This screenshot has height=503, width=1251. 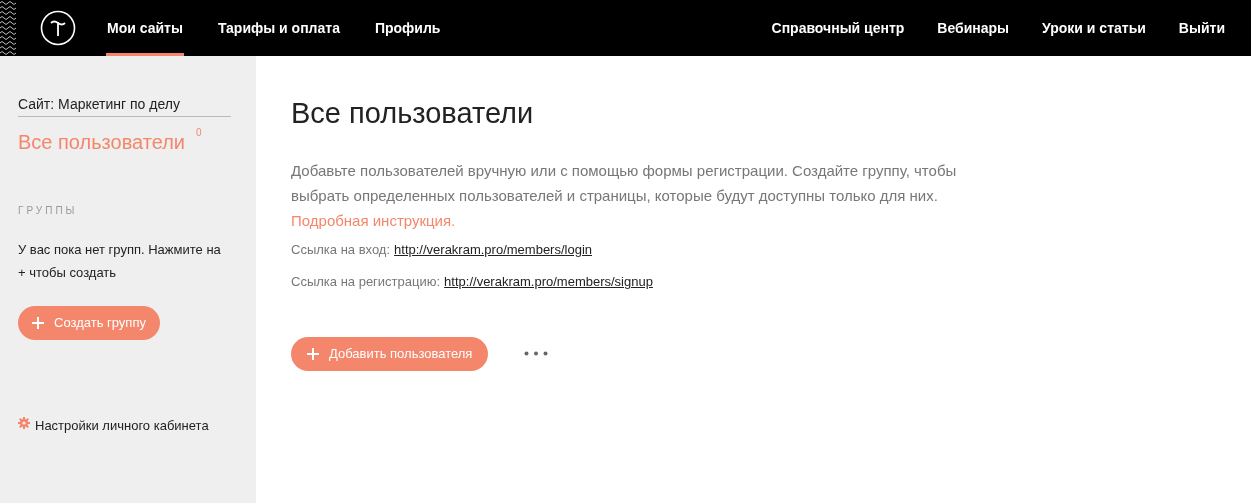 What do you see at coordinates (24, 422) in the screenshot?
I see `gear-icon` at bounding box center [24, 422].